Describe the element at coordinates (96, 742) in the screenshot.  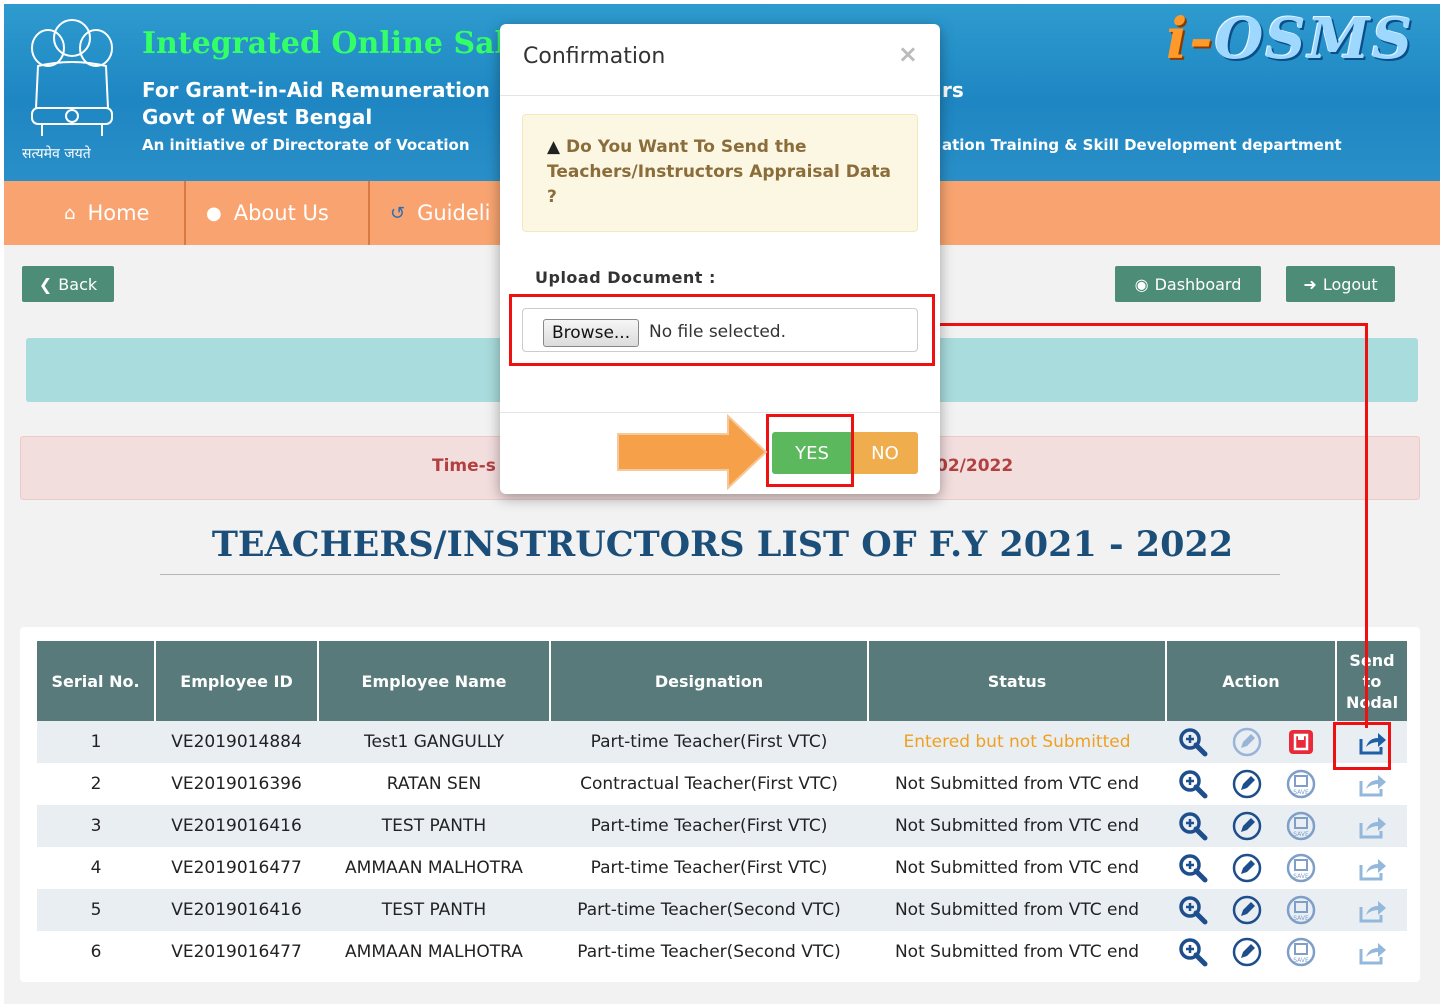
I see `cell-serial: 1` at that location.